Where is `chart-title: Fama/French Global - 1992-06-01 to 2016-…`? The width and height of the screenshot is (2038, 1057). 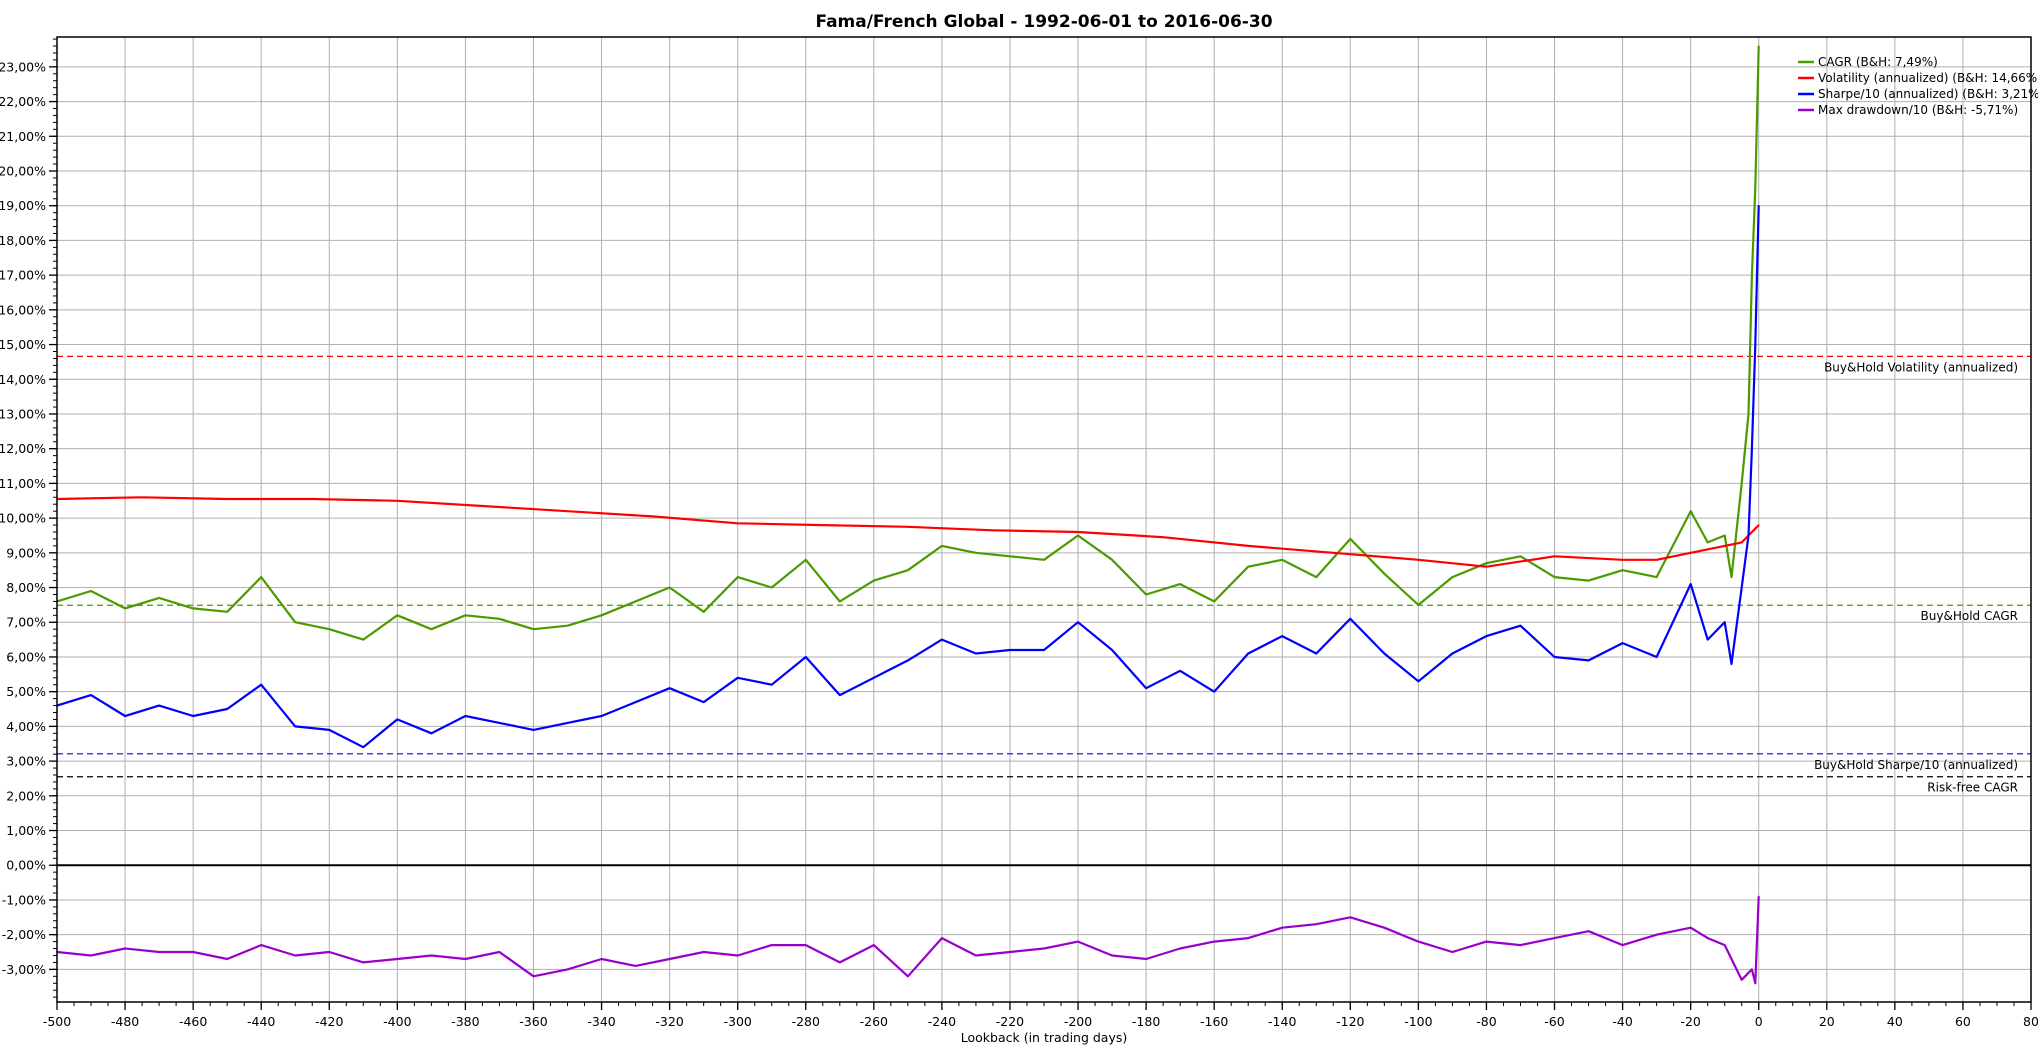
chart-title: Fama/French Global - 1992-06-01 to 2016-… is located at coordinates (1043, 22).